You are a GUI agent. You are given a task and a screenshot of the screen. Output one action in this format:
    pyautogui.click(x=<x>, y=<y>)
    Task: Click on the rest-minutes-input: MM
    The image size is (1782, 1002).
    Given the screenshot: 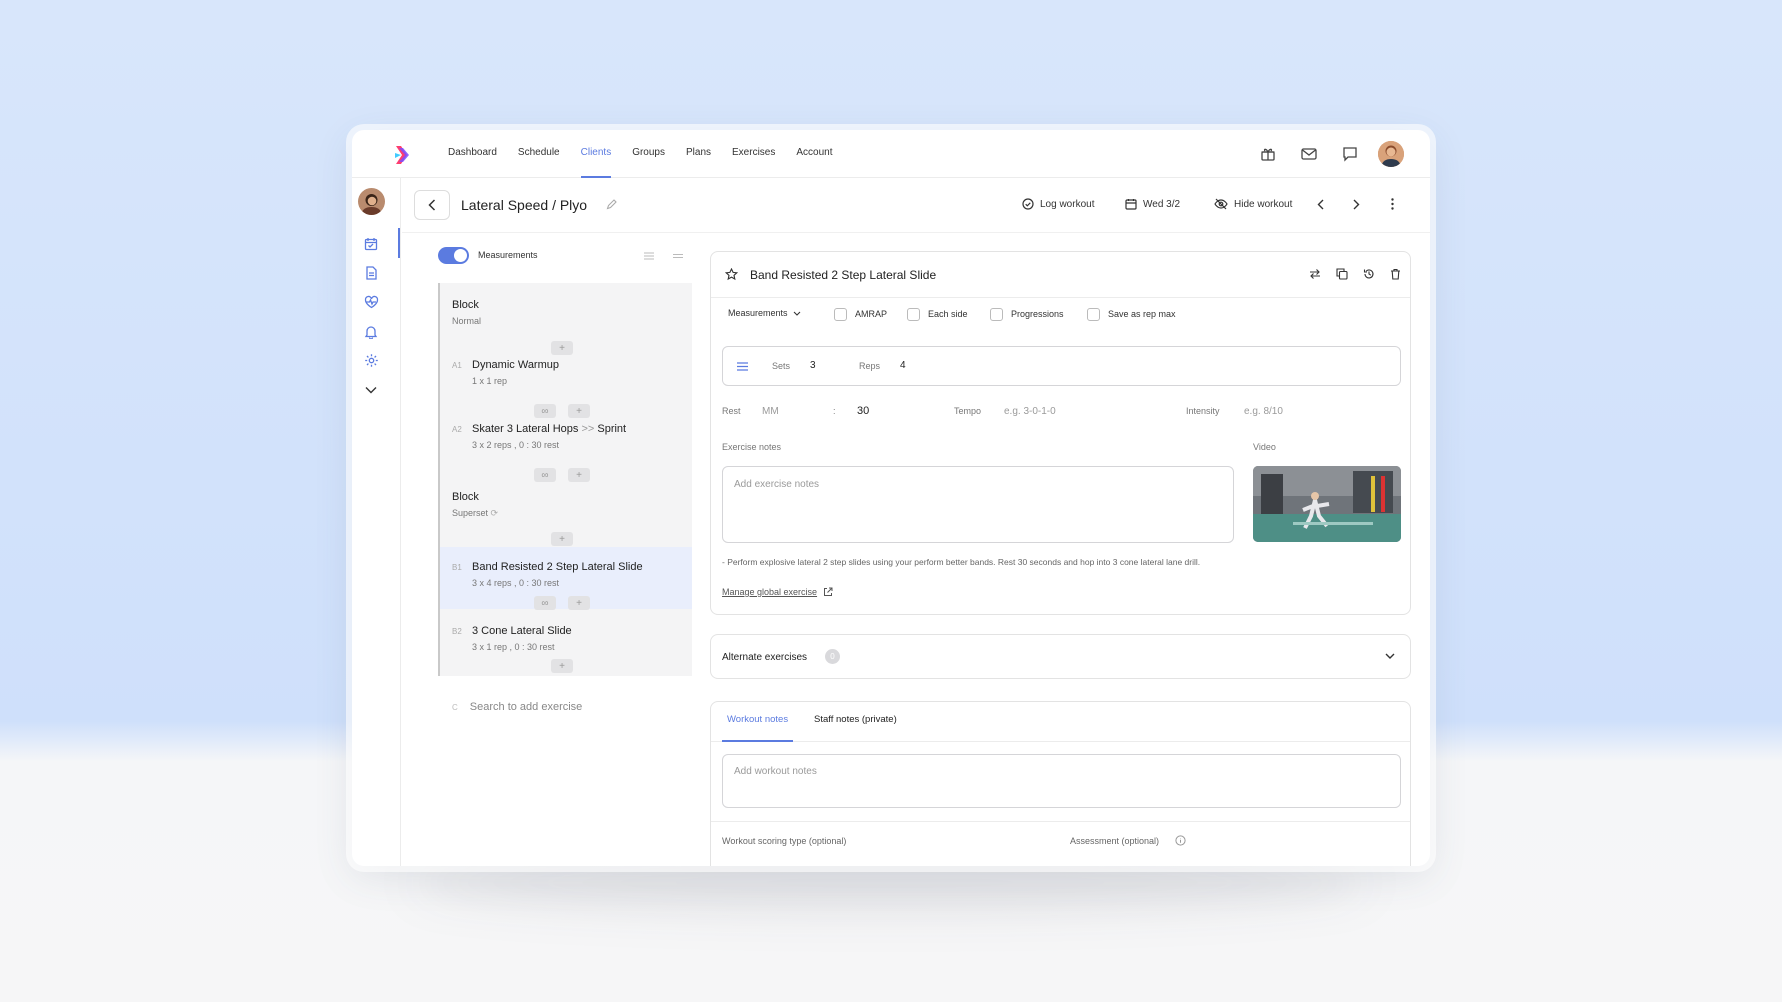 What is the action you would take?
    pyautogui.click(x=770, y=411)
    